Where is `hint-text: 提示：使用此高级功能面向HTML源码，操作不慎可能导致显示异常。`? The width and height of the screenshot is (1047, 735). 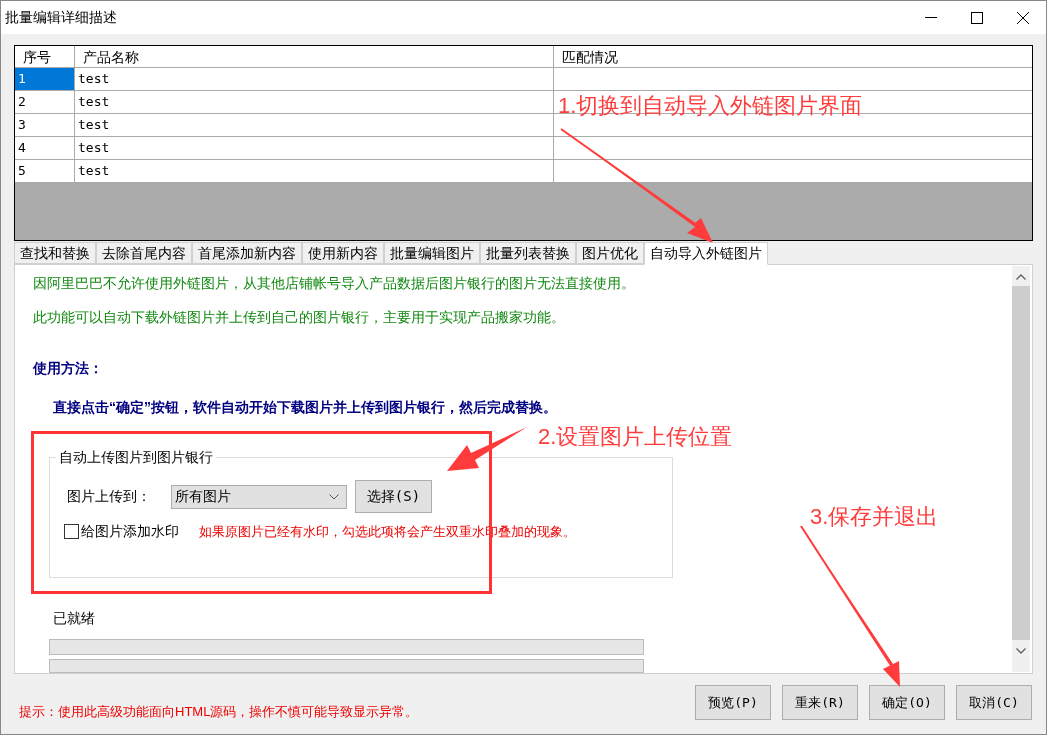
hint-text: 提示：使用此高级功能面向HTML源码，操作不慎可能导致显示异常。 is located at coordinates (219, 712).